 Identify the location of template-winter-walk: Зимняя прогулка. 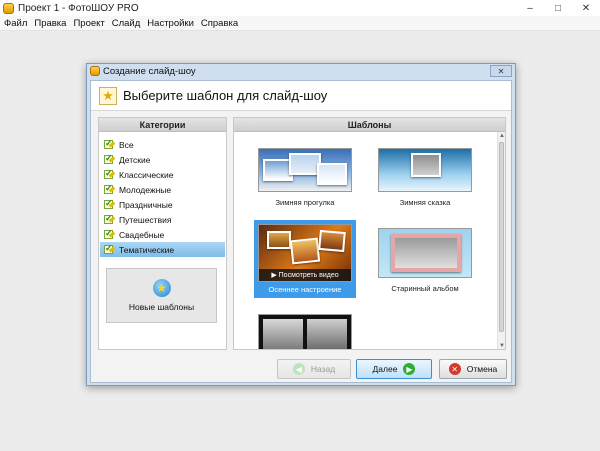
(305, 177).